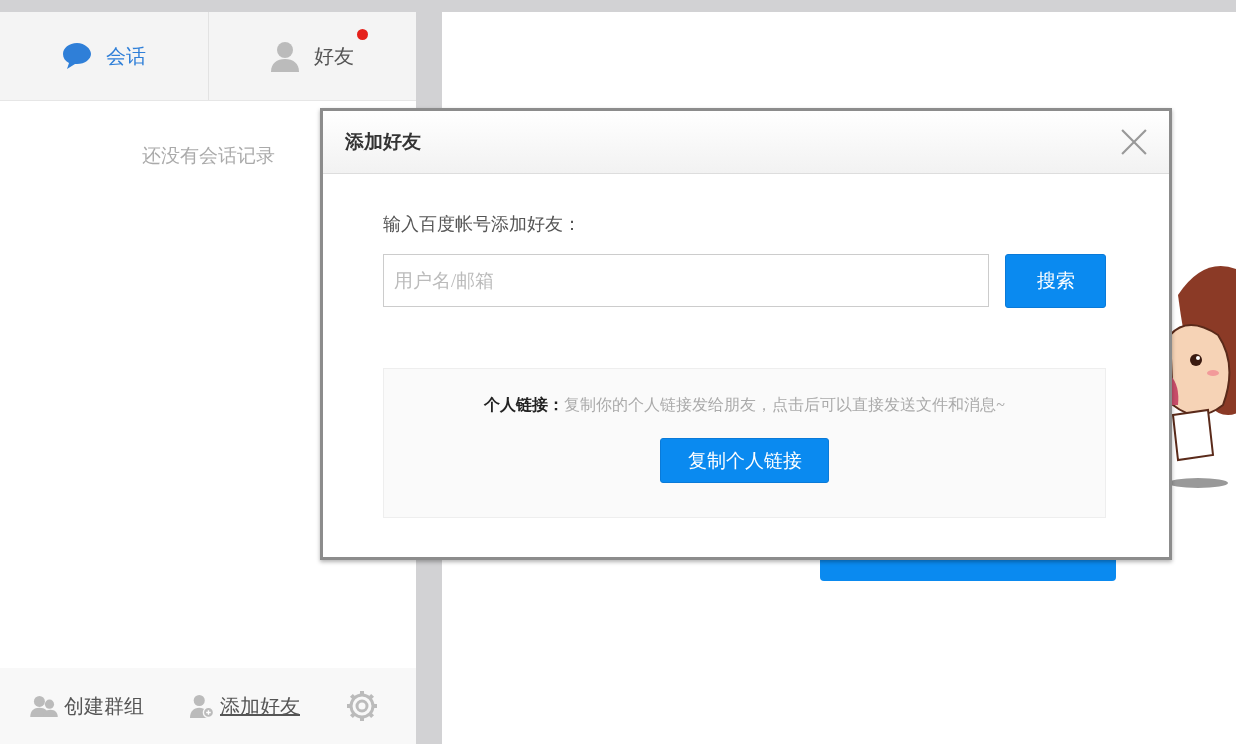 The width and height of the screenshot is (1236, 744). What do you see at coordinates (208, 156) in the screenshot?
I see `empty-message: 还没有会话记录` at bounding box center [208, 156].